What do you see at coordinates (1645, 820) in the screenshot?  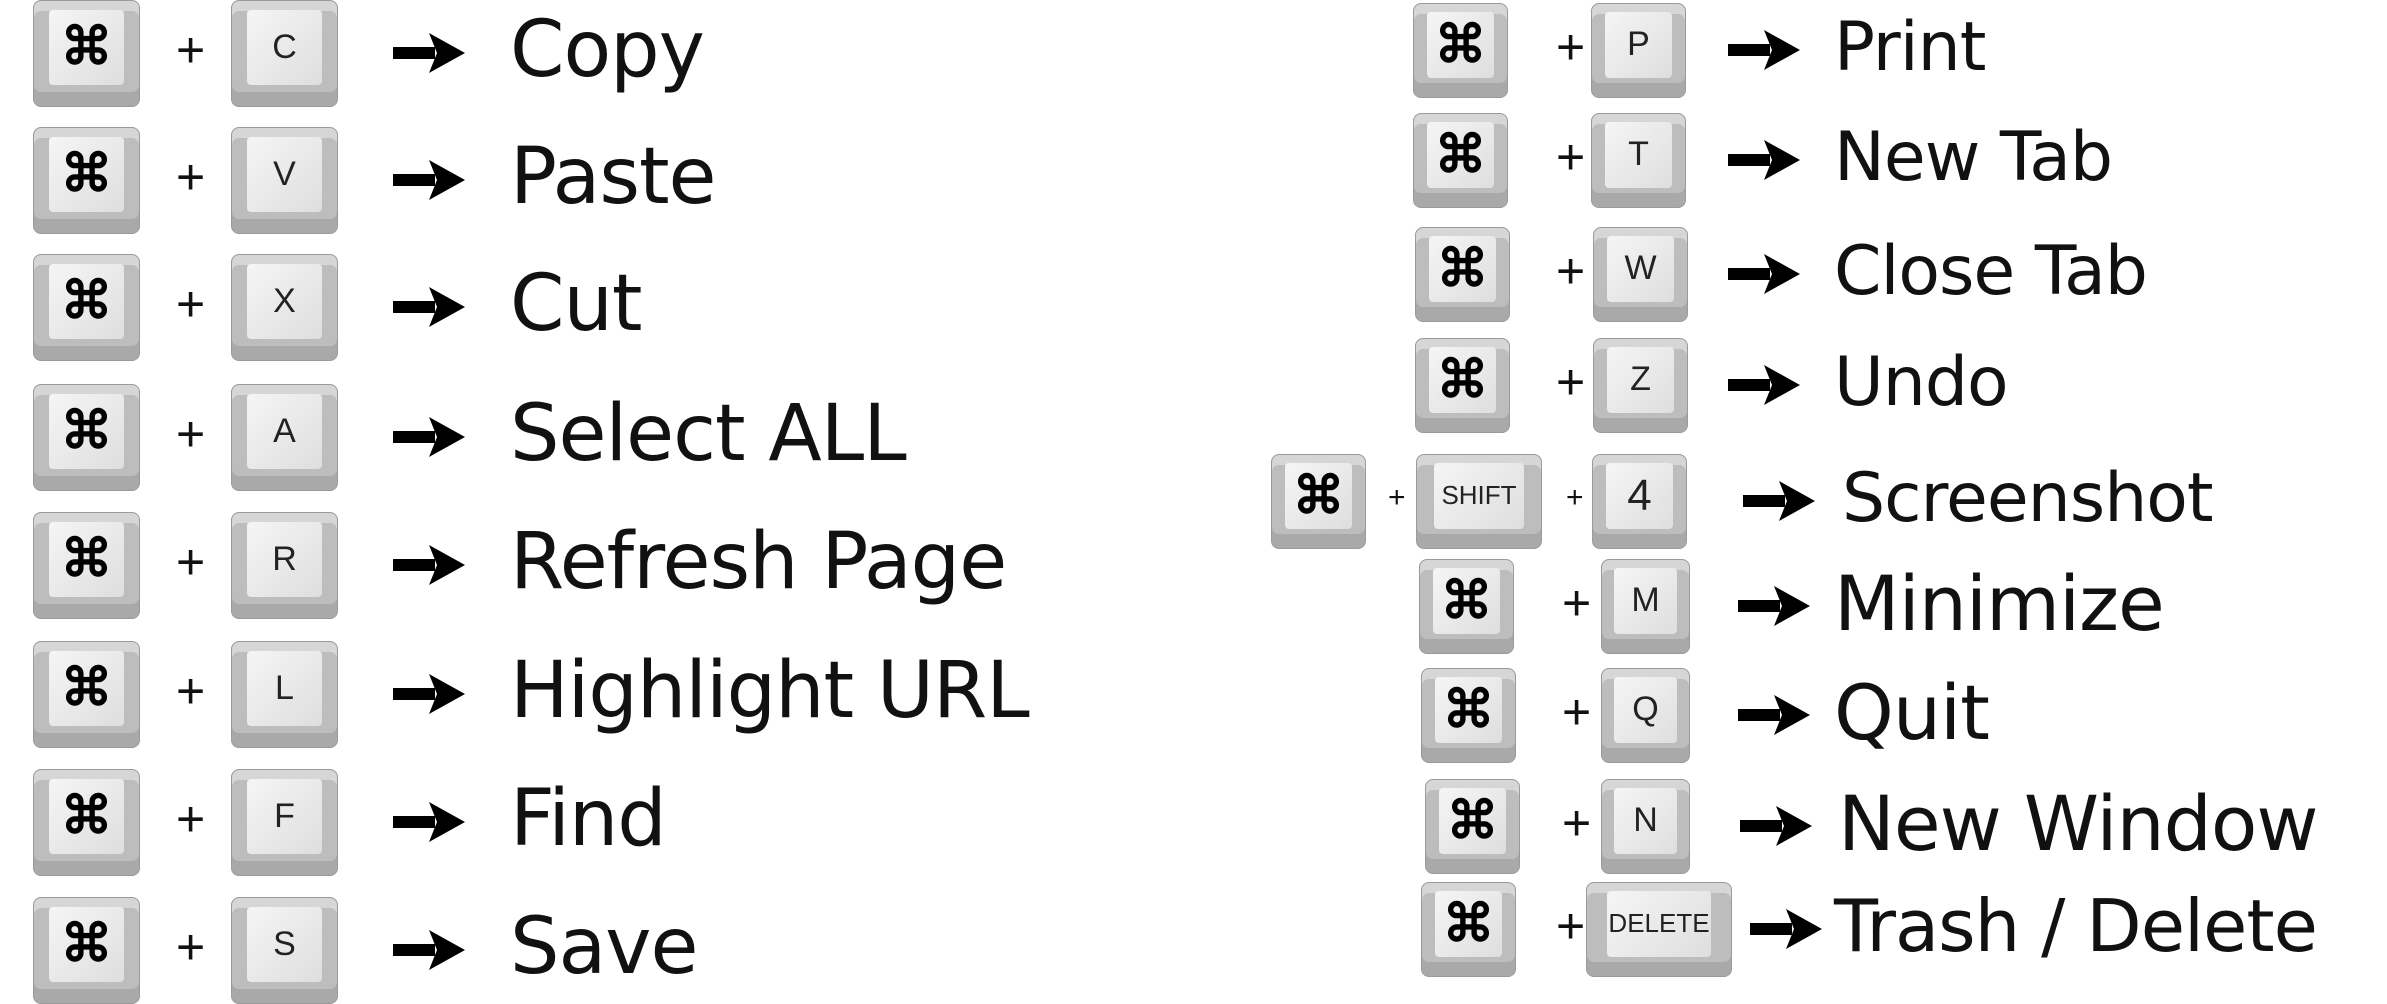 I see `key-label: N` at bounding box center [1645, 820].